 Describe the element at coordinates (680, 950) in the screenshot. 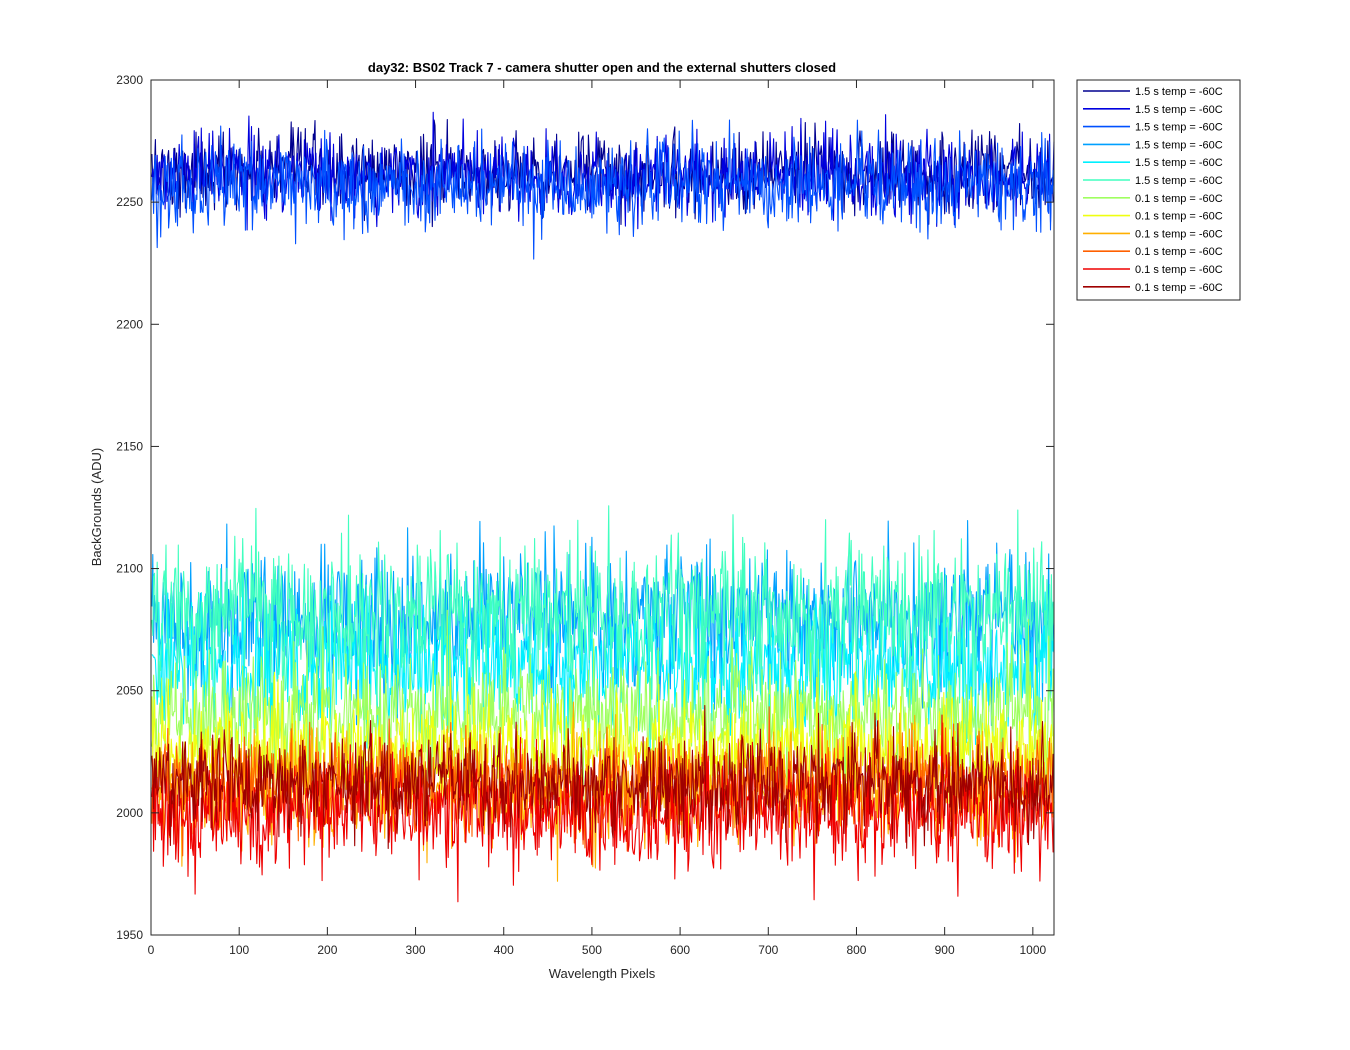

I see `x-tick-label: 600` at that location.